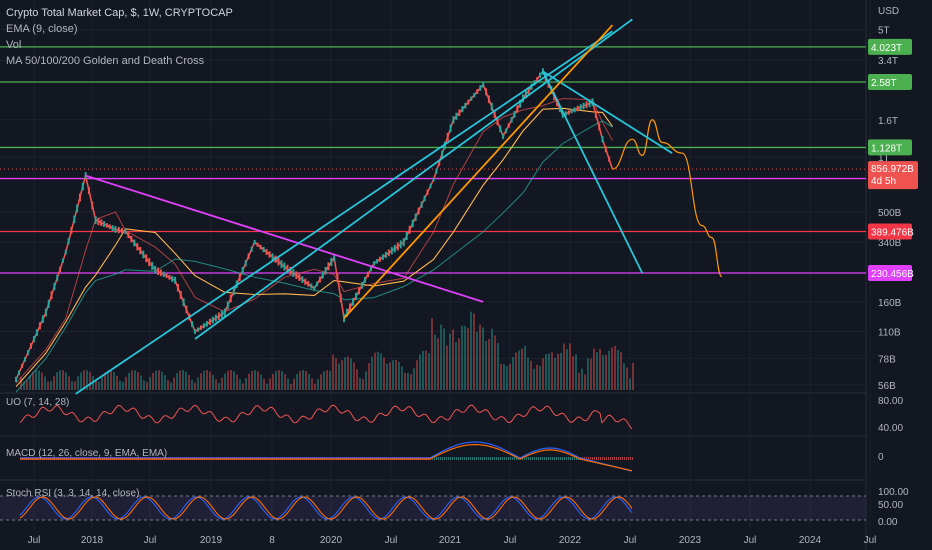  Describe the element at coordinates (42, 29) in the screenshot. I see `ema-legend: EMA (9, close)` at that location.